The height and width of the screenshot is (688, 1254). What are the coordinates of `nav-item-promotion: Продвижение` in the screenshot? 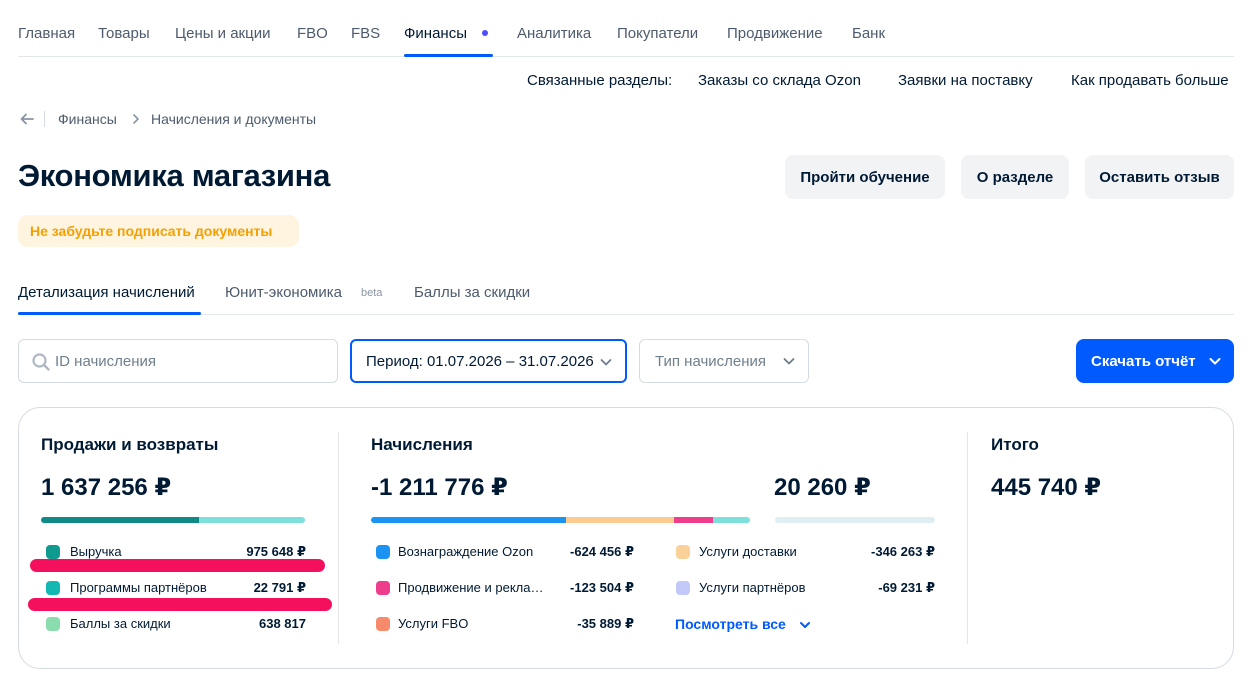 It's located at (775, 33).